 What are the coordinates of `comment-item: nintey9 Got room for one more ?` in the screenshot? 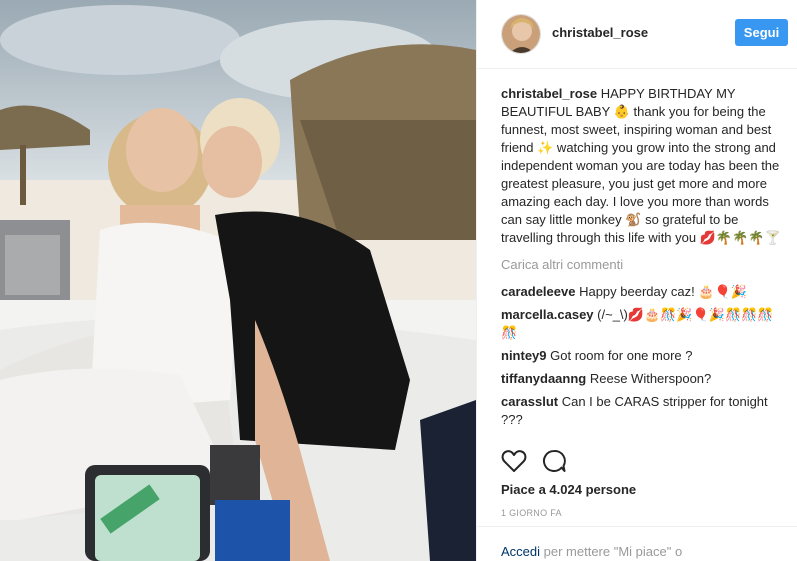 It's located at (643, 356).